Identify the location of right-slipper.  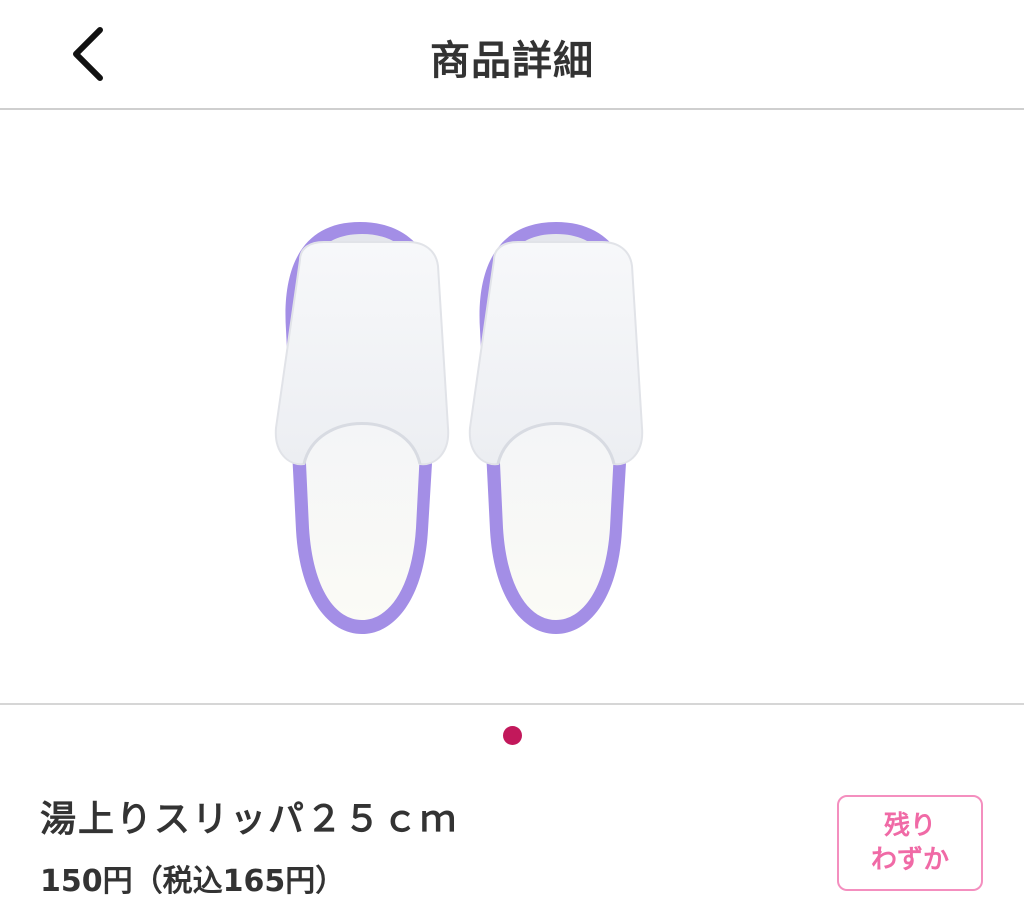
(556, 428).